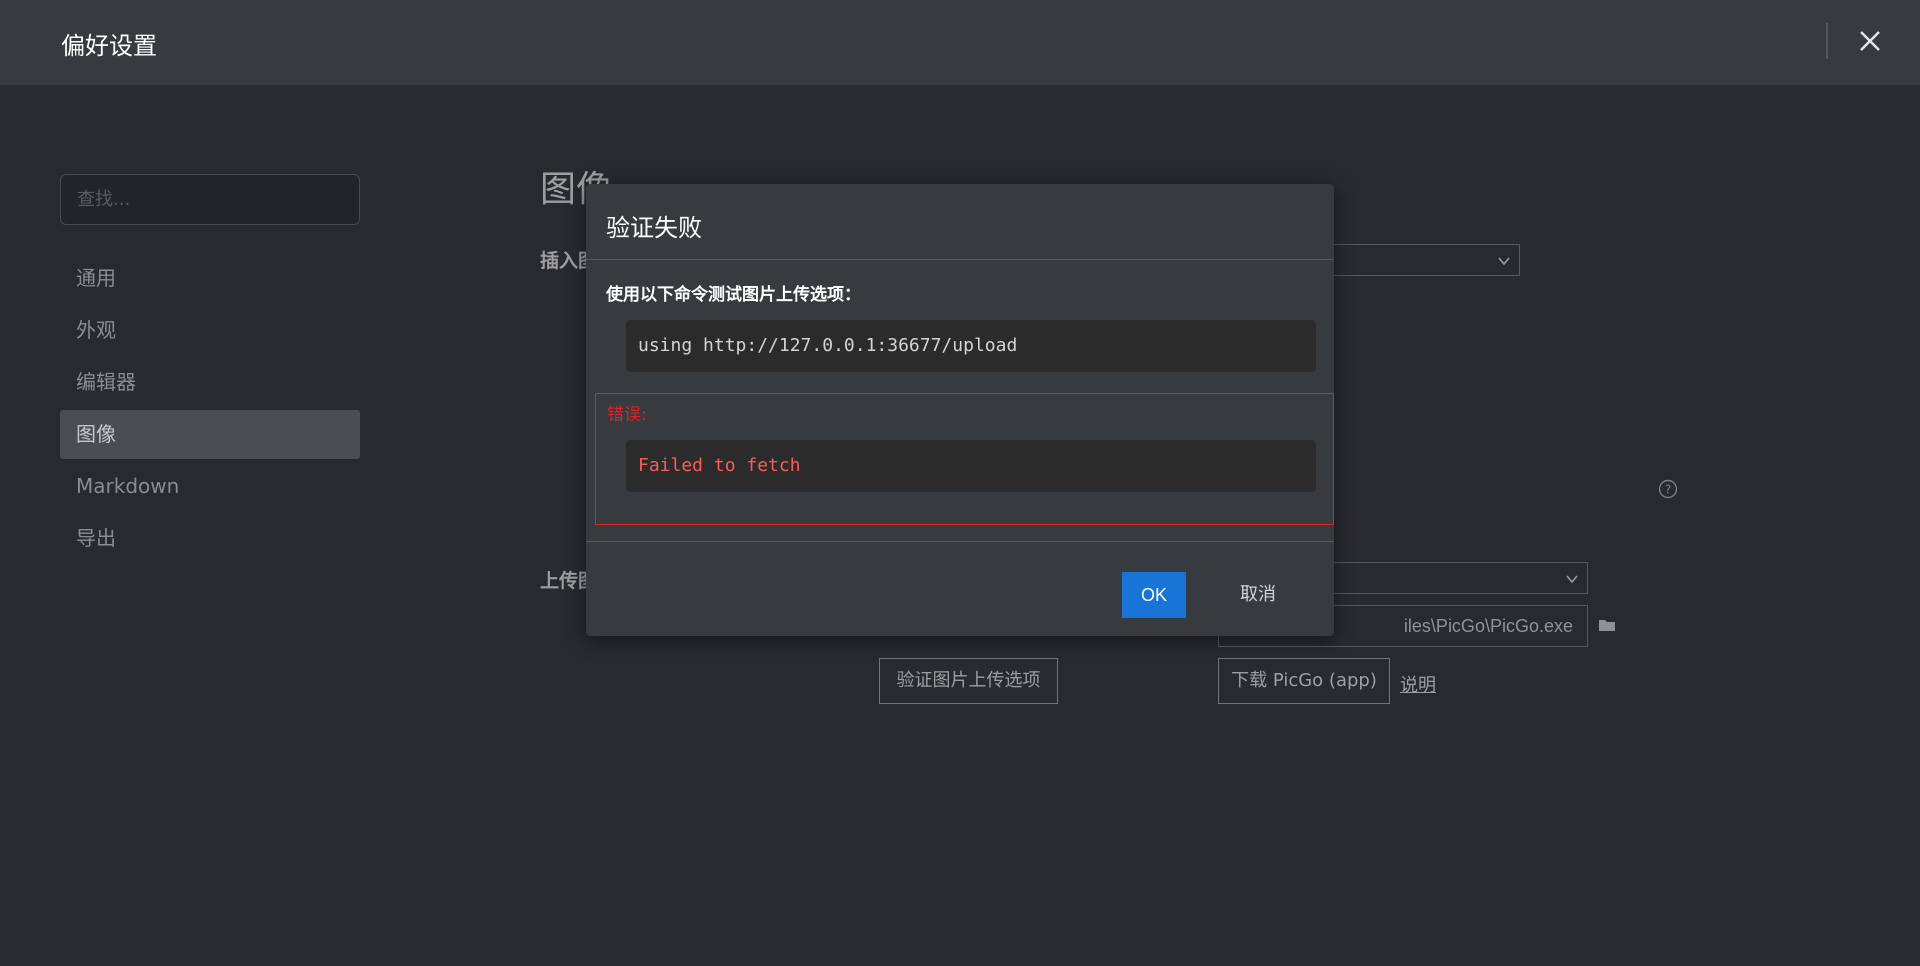 The image size is (1920, 966). Describe the element at coordinates (654, 228) in the screenshot. I see `dialog-title: 验证失败` at that location.